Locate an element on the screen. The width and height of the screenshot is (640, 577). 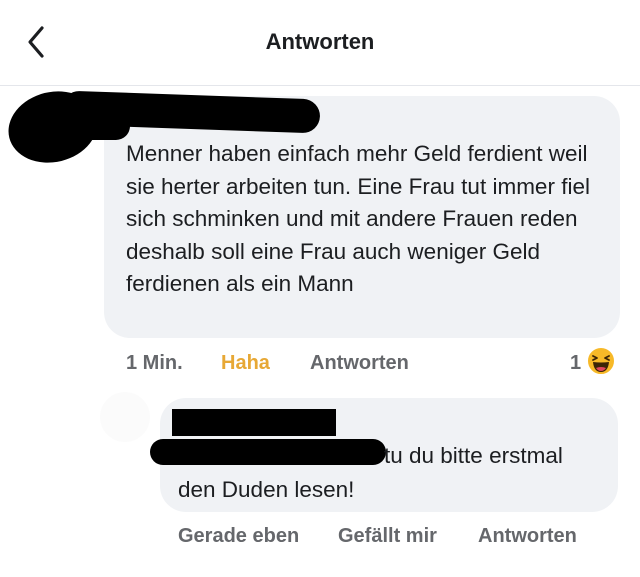
reply-button: Antworten is located at coordinates (359, 363).